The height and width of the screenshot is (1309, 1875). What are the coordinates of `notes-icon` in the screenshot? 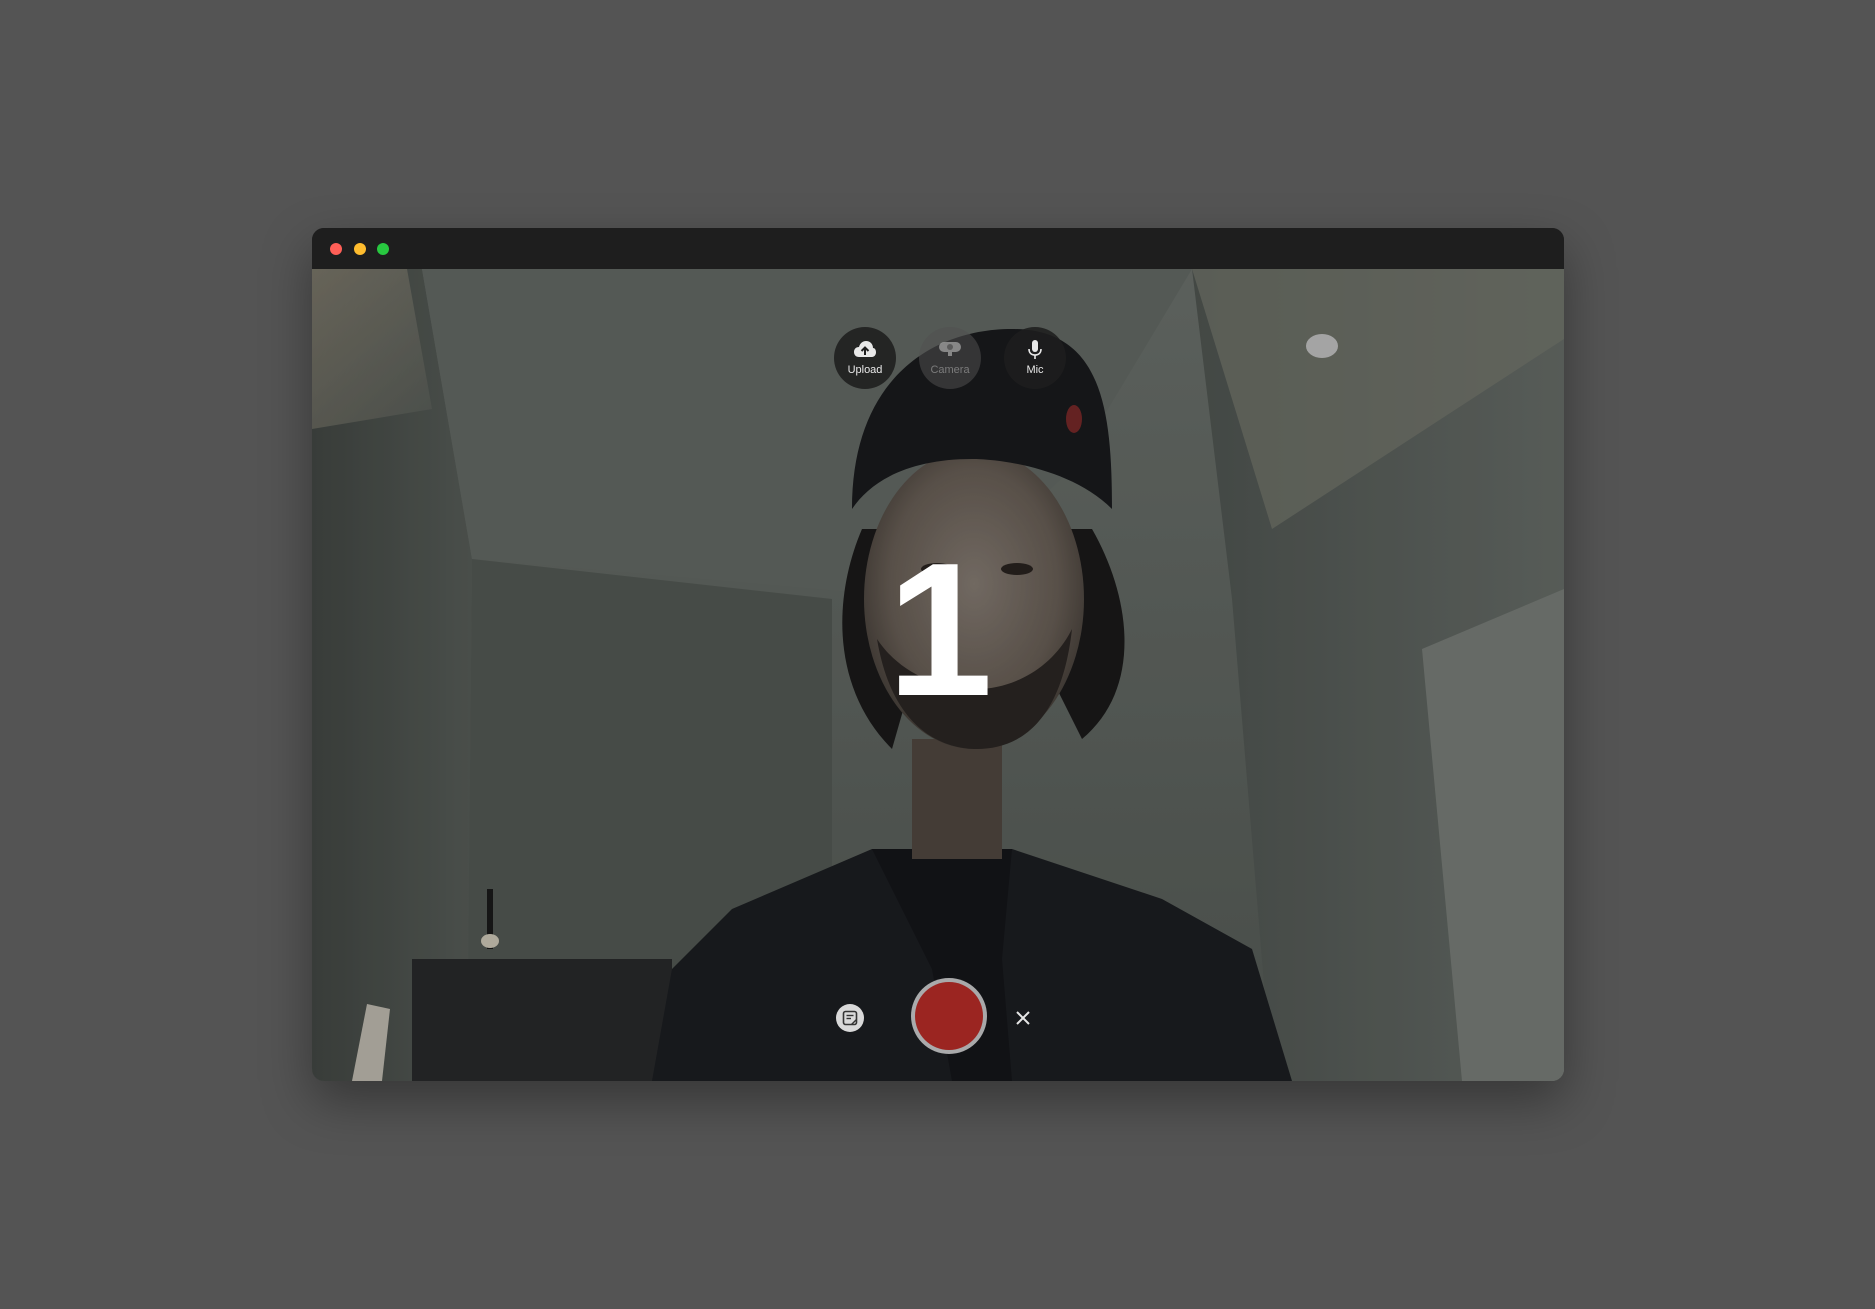 It's located at (850, 1018).